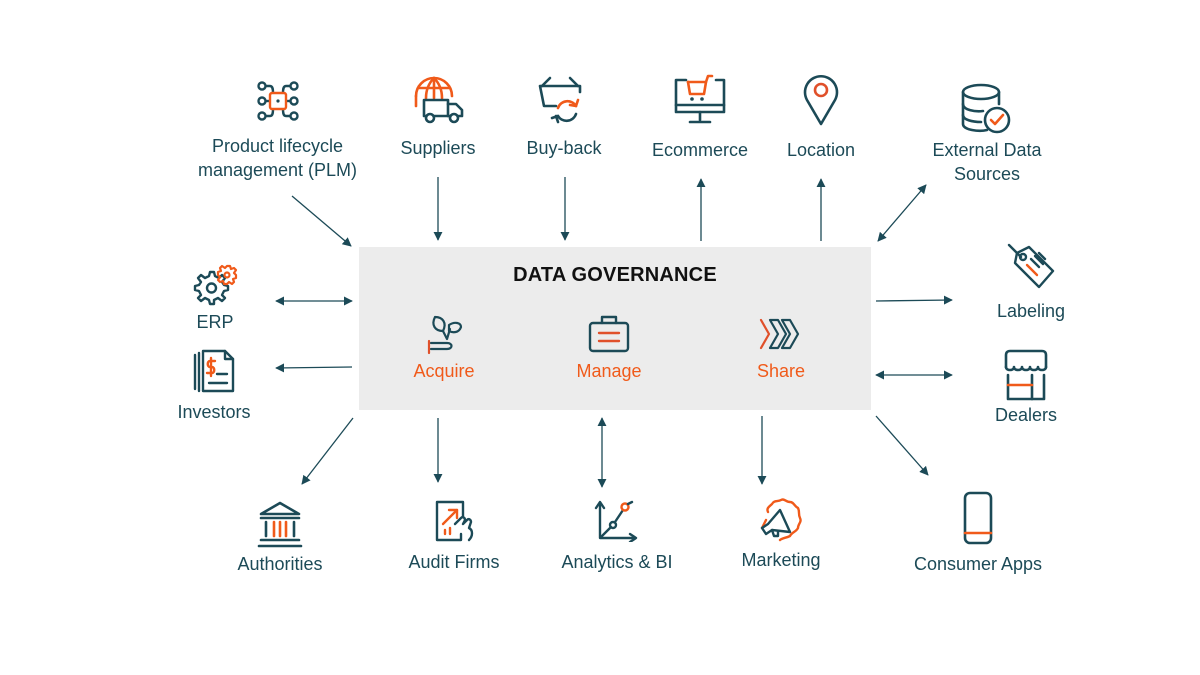 This screenshot has width=1200, height=675. Describe the element at coordinates (277, 170) in the screenshot. I see `node-label-plm-line2: management (PLM)` at that location.